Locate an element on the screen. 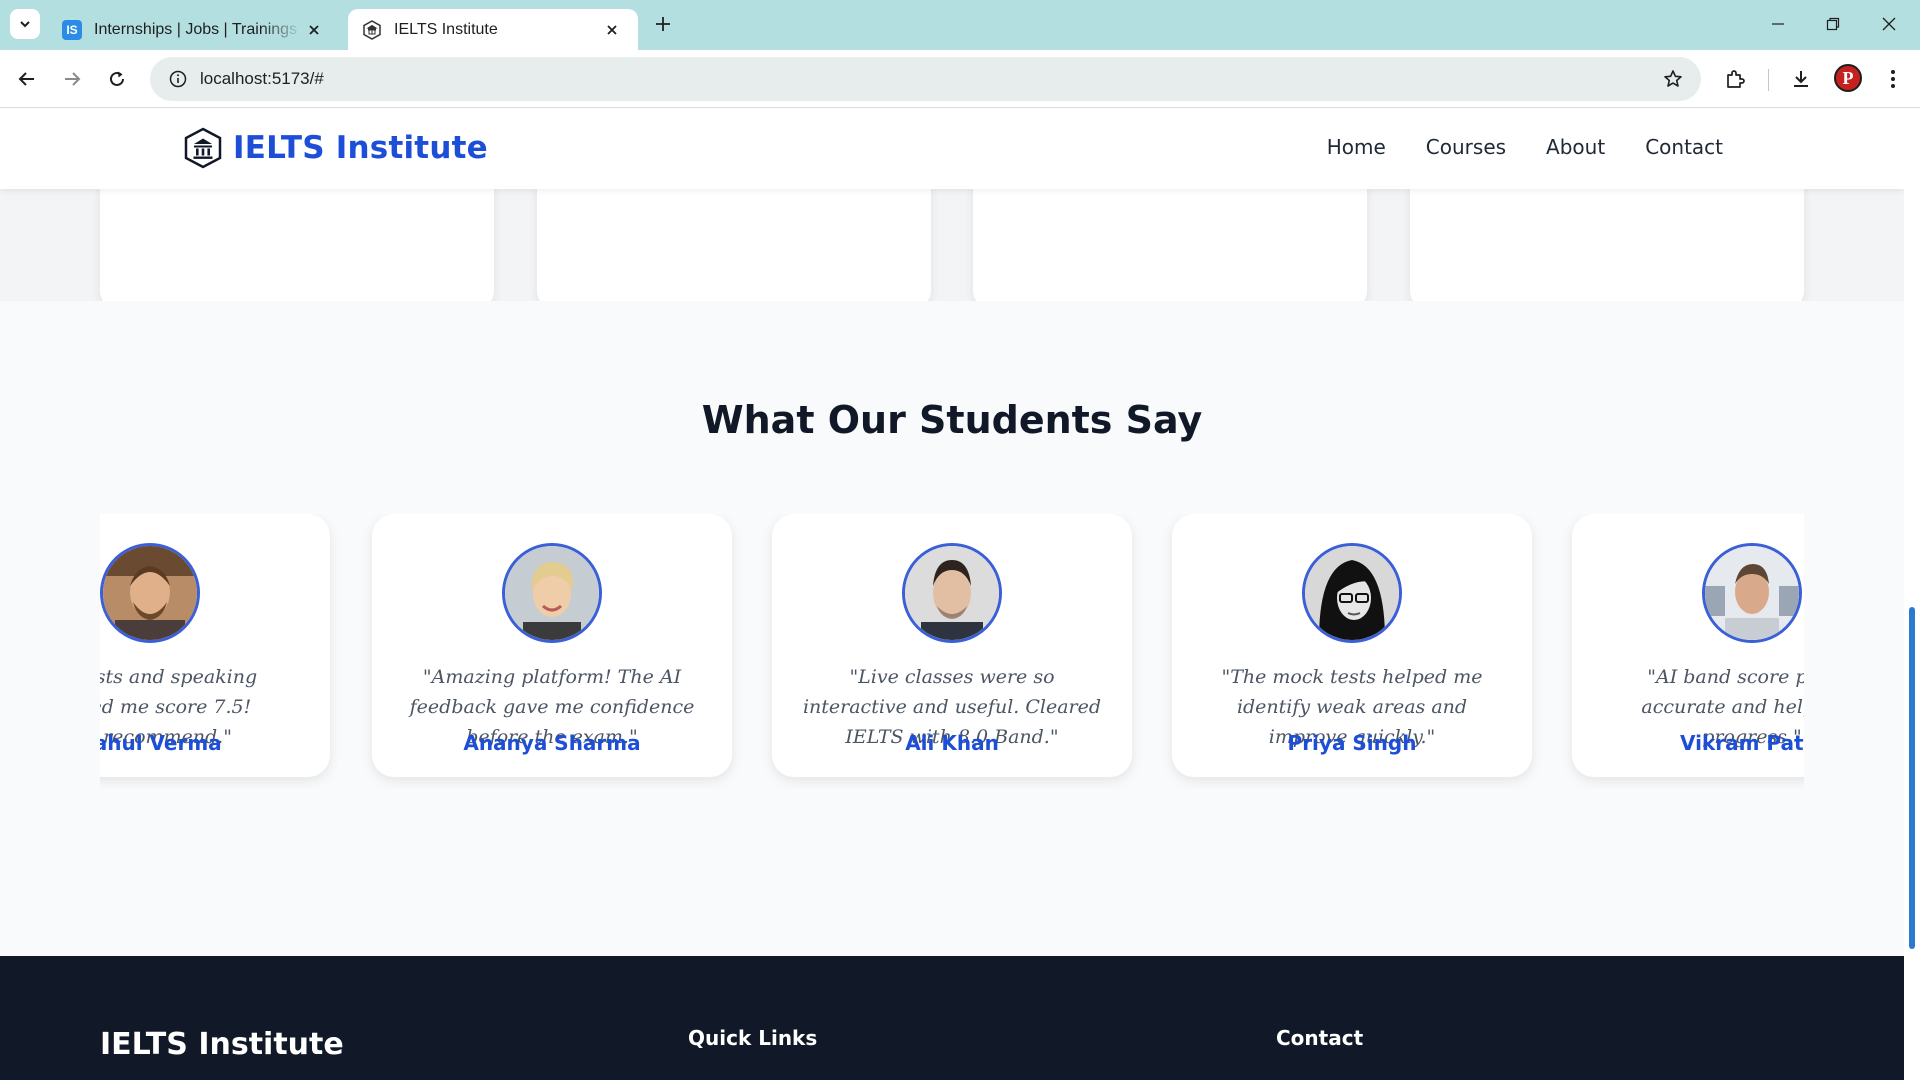 This screenshot has width=1920, height=1080. browser-toolbar: localhost:5173/# P is located at coordinates (960, 79).